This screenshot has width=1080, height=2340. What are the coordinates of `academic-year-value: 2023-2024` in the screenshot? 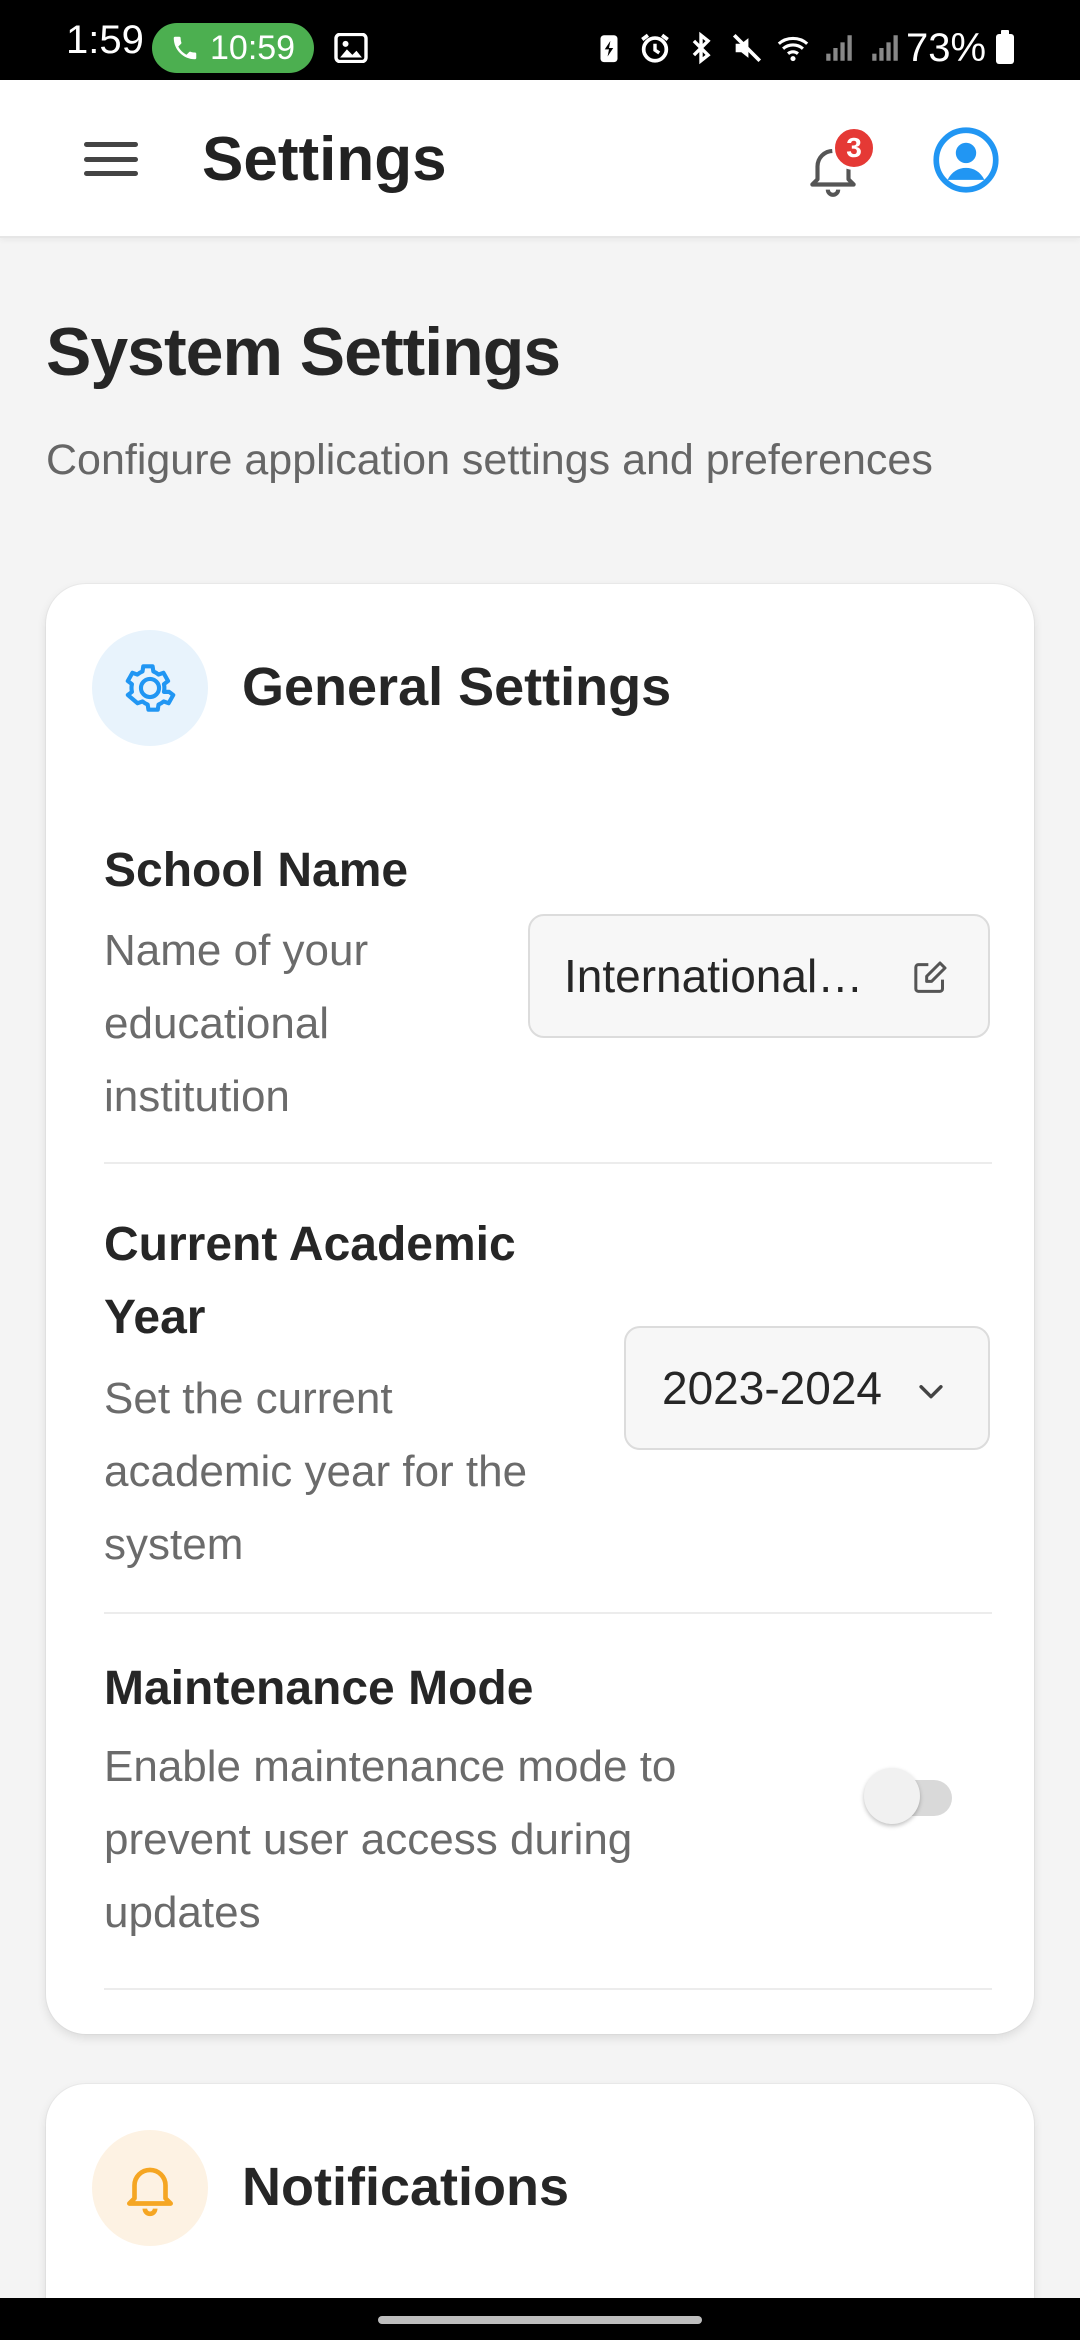 It's located at (772, 1388).